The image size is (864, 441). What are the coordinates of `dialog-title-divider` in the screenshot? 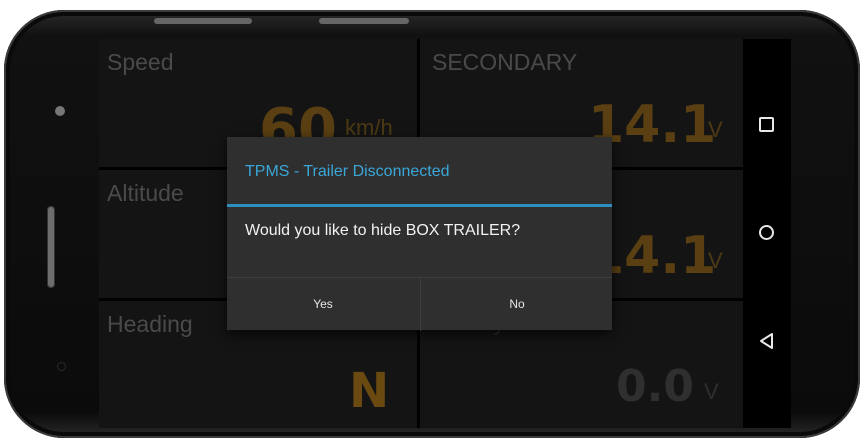 It's located at (419, 205).